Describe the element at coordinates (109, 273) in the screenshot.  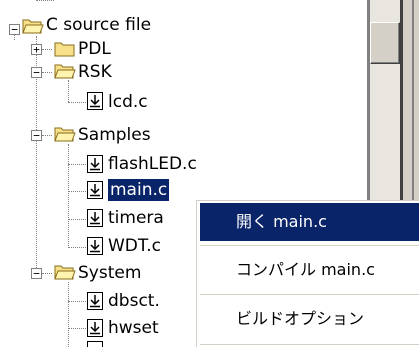
I see `tree-item-system: System` at that location.